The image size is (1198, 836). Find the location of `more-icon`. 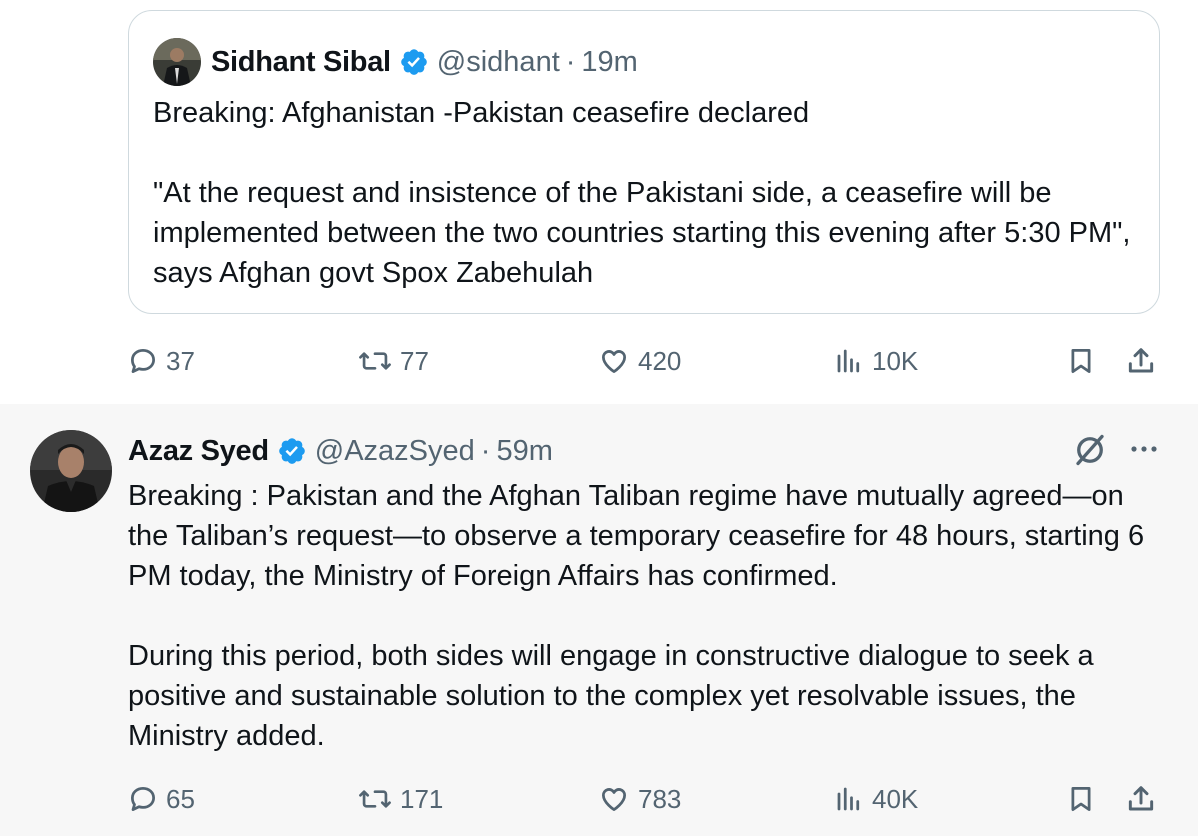

more-icon is located at coordinates (1144, 449).